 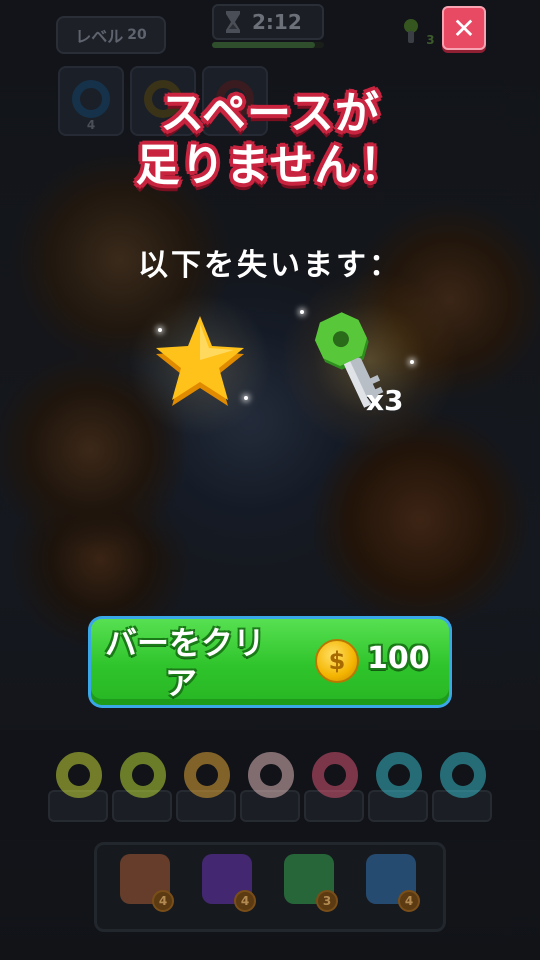 What do you see at coordinates (145, 883) in the screenshot?
I see `tool-vacuum: 4` at bounding box center [145, 883].